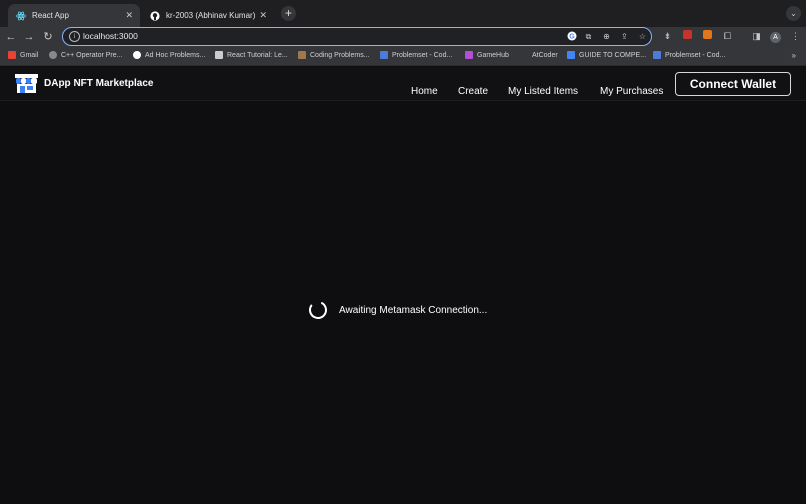 This screenshot has width=806, height=504. Describe the element at coordinates (539, 55) in the screenshot. I see `bookmark-item: AtCoder` at that location.